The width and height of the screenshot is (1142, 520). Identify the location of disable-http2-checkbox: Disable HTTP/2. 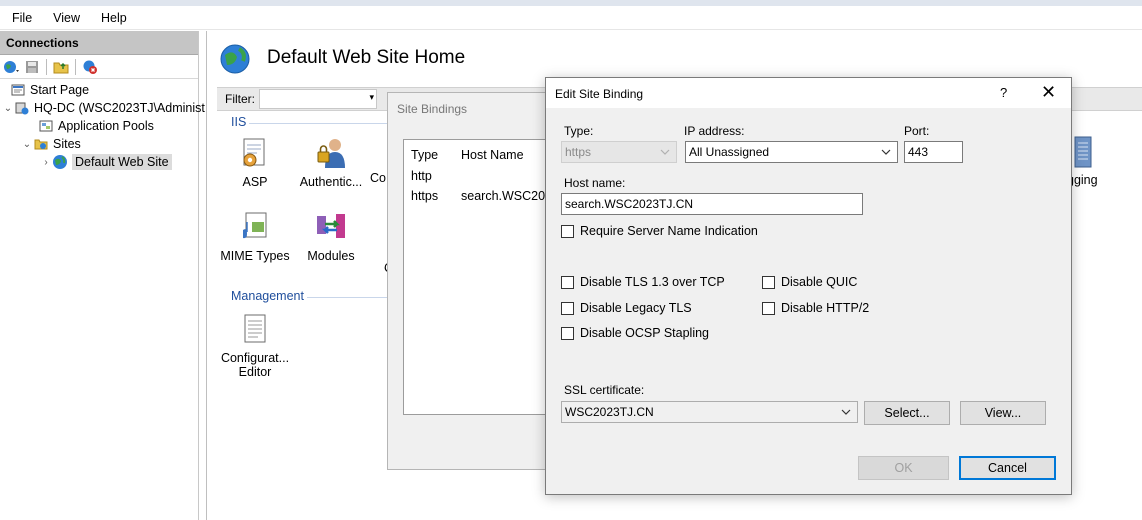
(815, 308).